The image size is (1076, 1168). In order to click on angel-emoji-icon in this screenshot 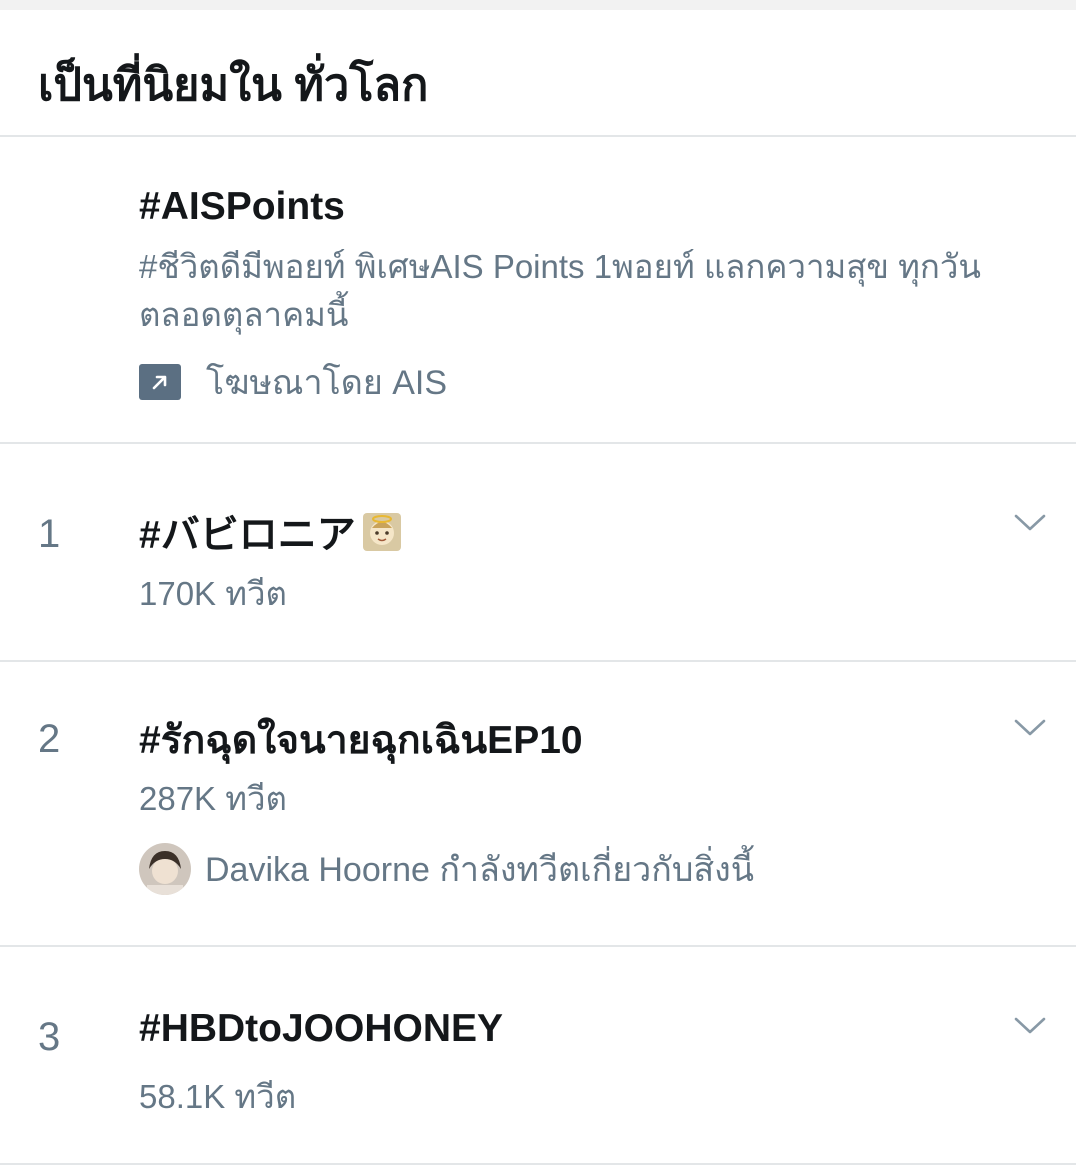, I will do `click(381, 532)`.